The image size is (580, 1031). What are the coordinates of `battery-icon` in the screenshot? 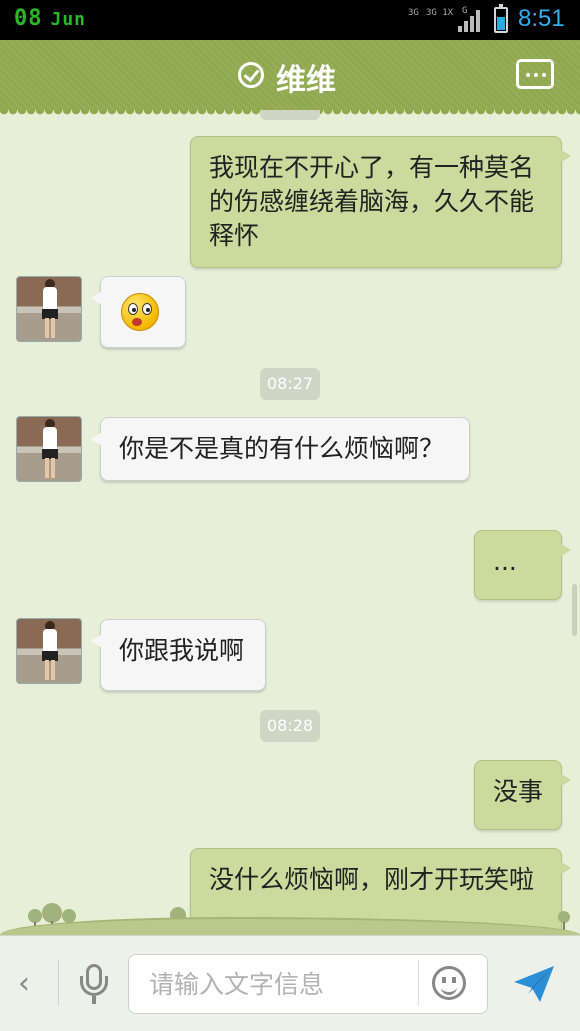 It's located at (501, 18).